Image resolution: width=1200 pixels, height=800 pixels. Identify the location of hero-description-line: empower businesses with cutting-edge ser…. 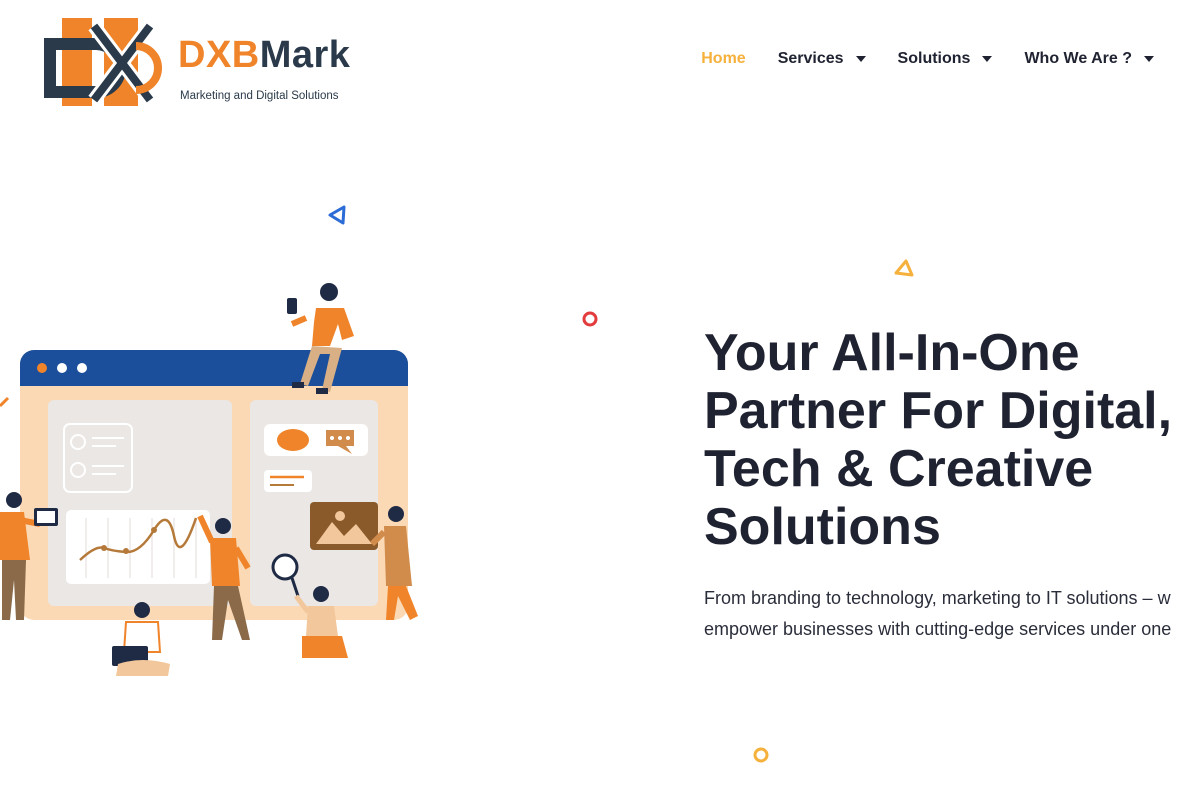
(938, 629).